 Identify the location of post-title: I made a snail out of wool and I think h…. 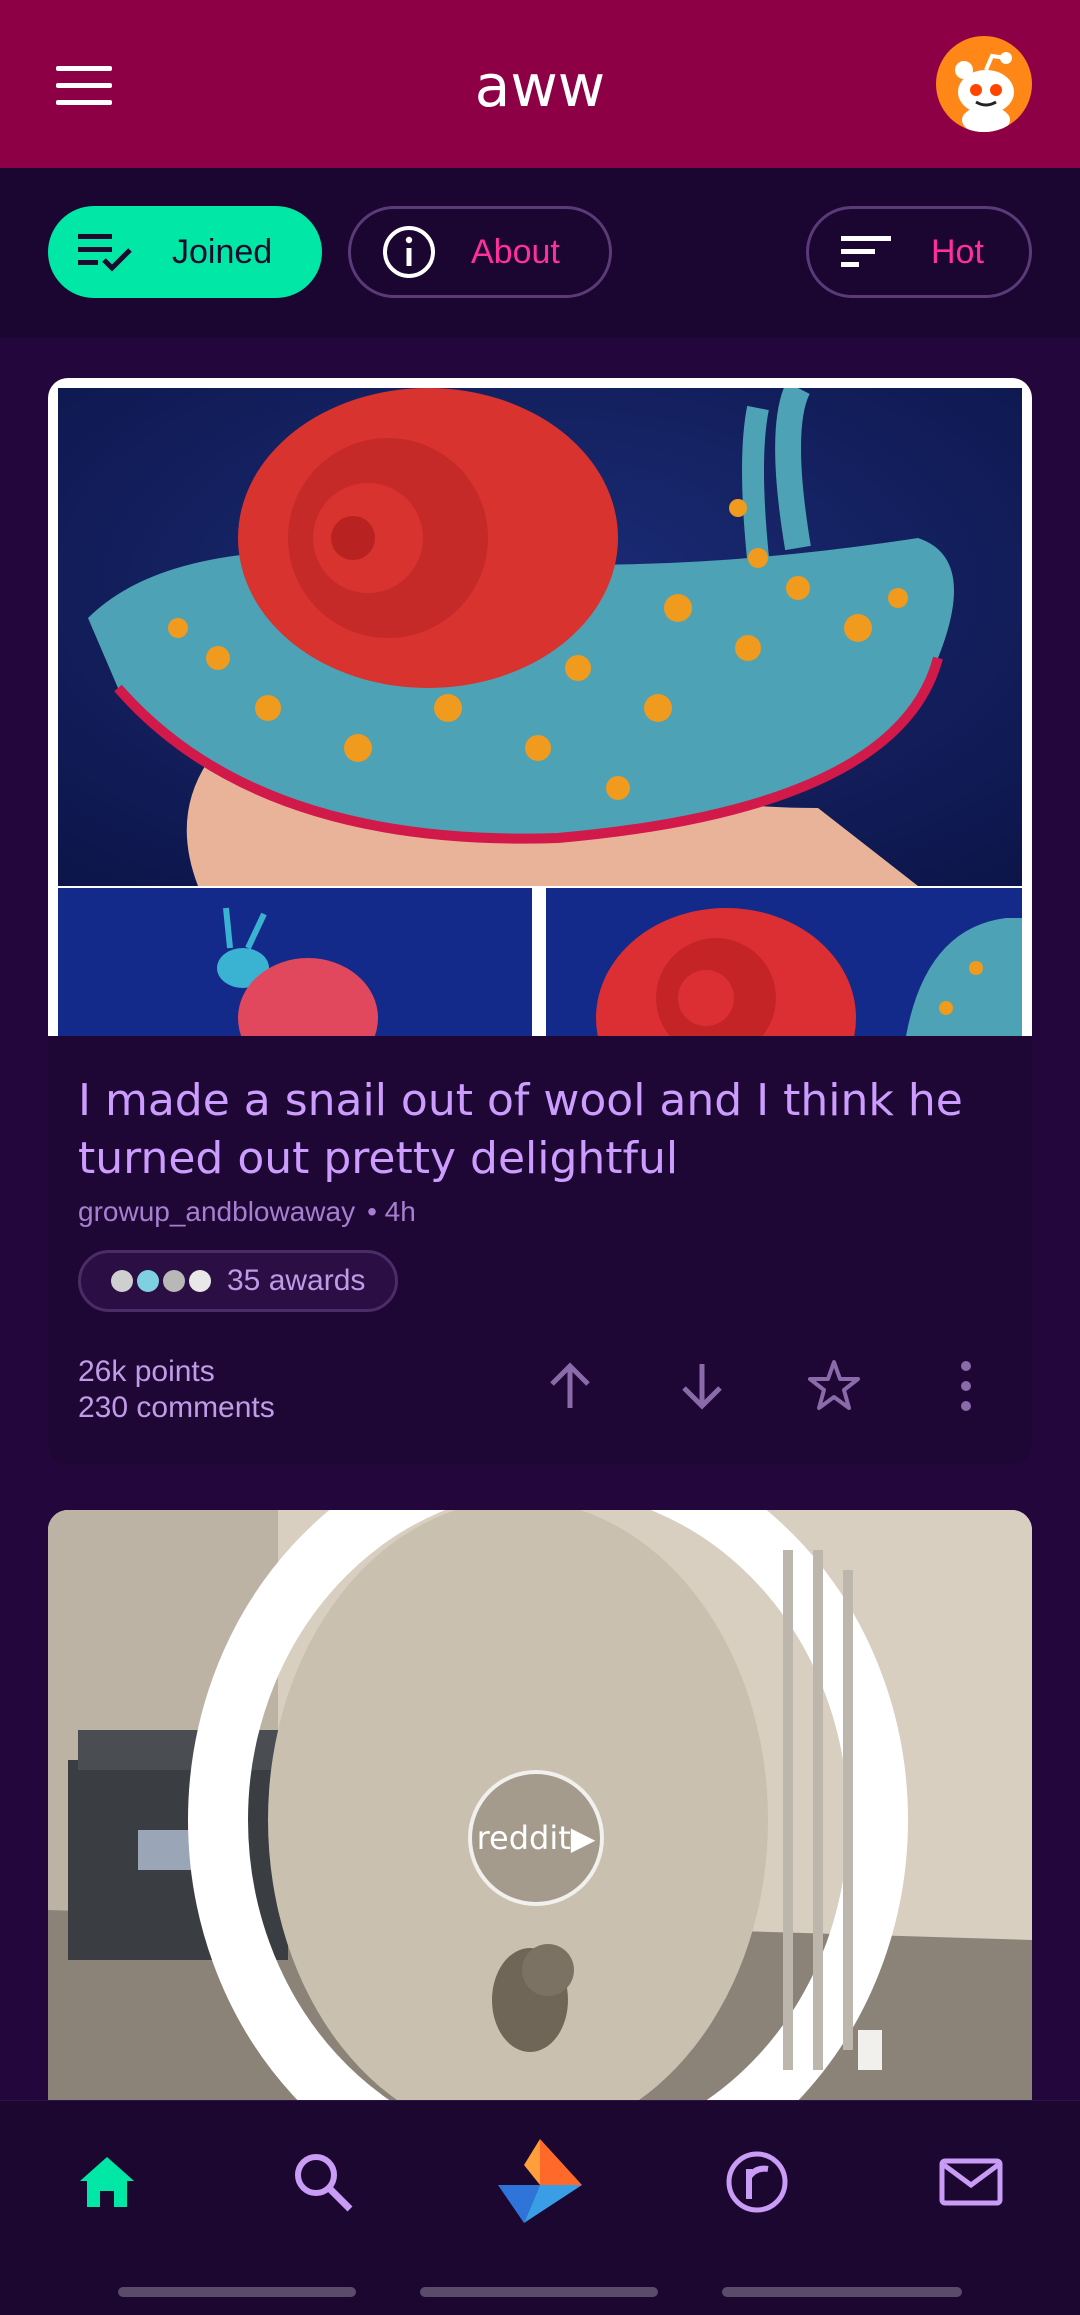
(538, 1130).